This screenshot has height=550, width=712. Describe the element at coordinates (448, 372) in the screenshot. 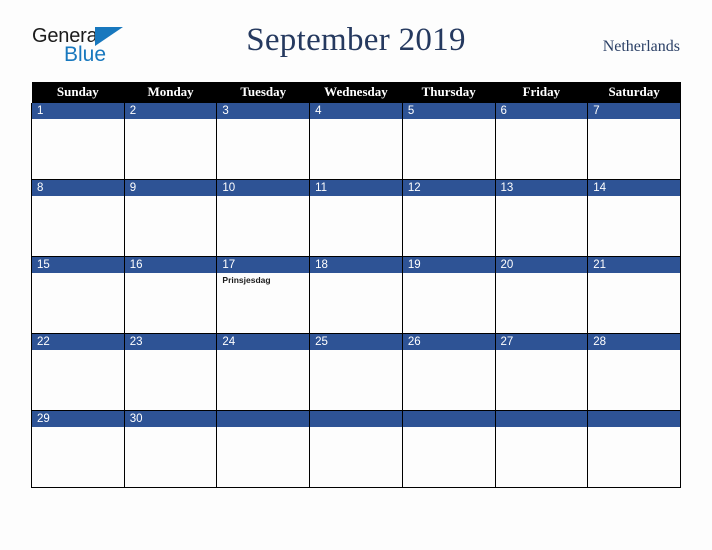

I see `calendar-day-cell: 26` at that location.